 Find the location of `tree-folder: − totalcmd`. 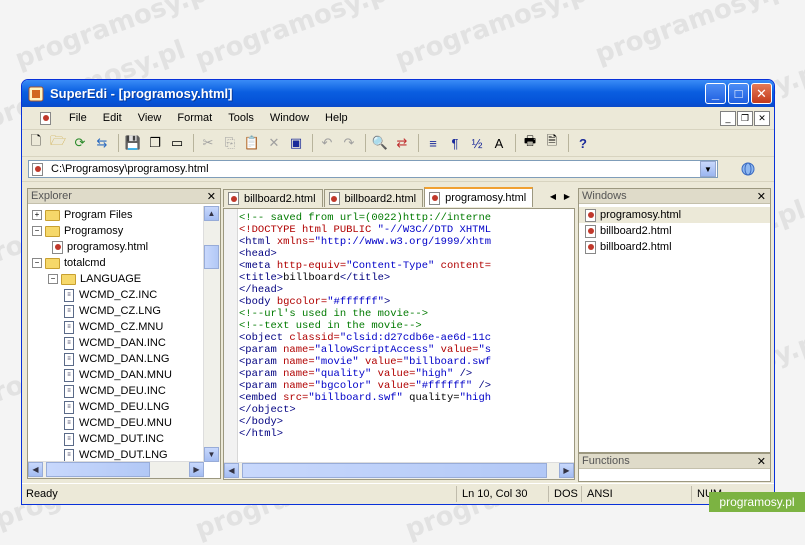

tree-folder: − totalcmd is located at coordinates (69, 263).